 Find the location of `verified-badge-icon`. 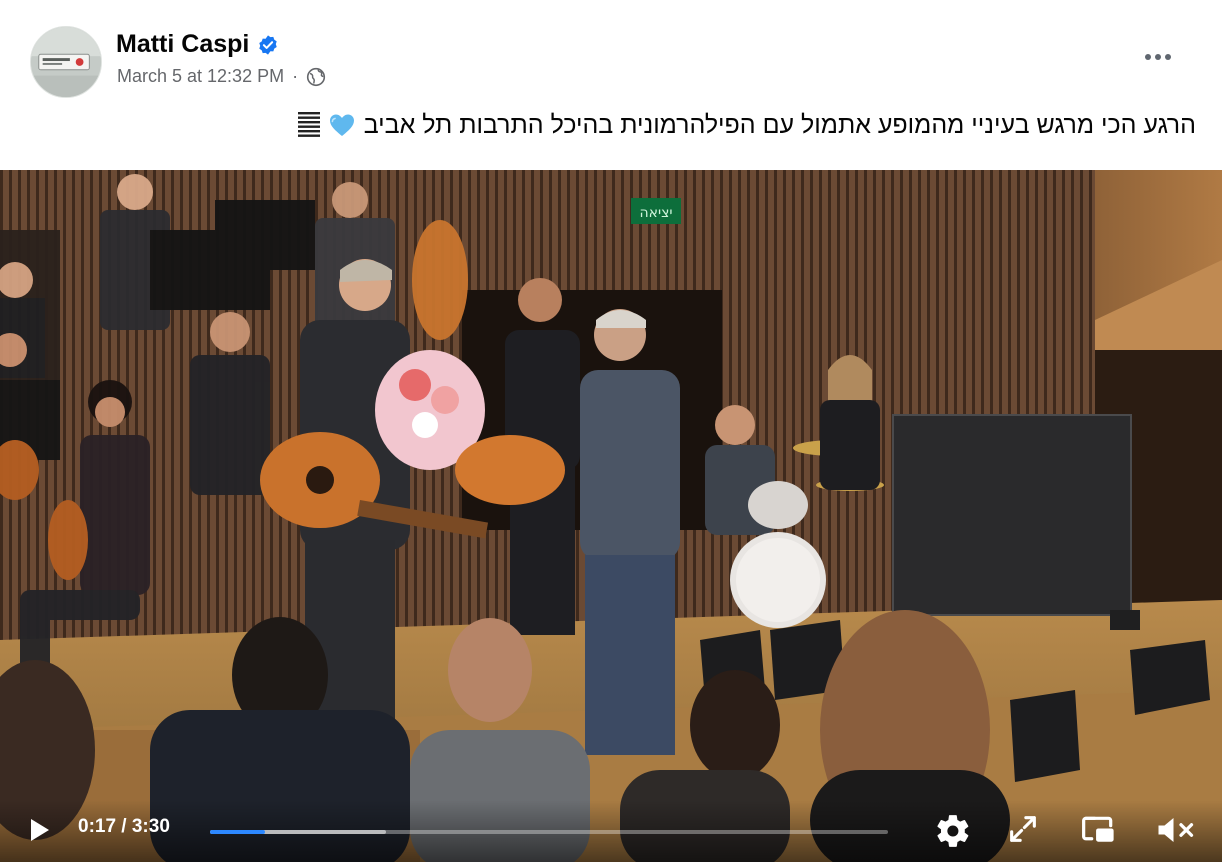

verified-badge-icon is located at coordinates (268, 45).